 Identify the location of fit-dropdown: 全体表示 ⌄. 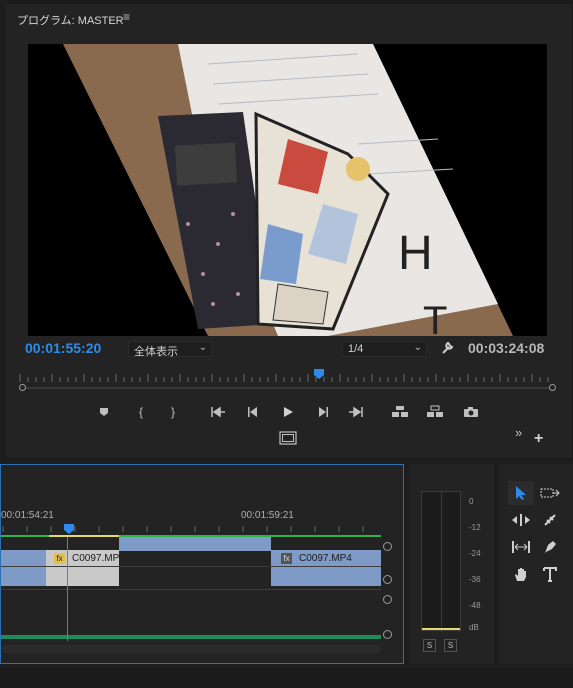
(170, 349).